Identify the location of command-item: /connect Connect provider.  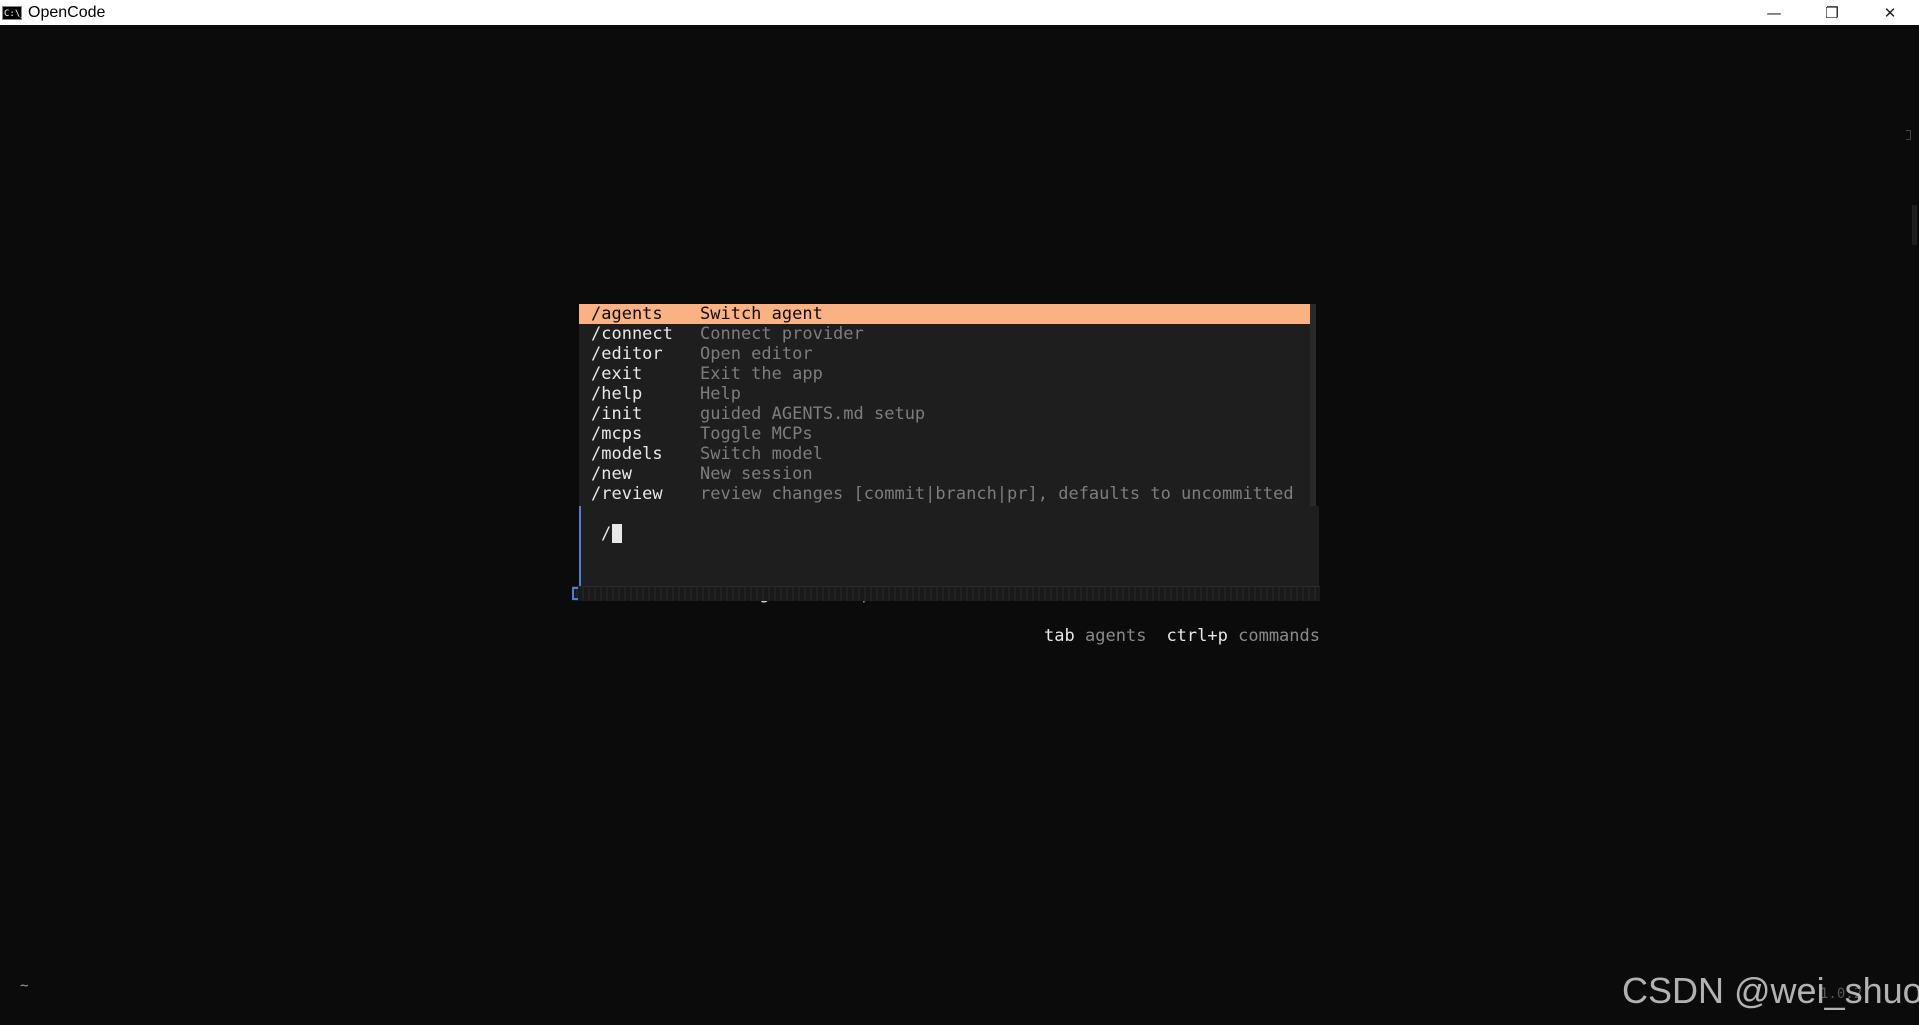
(944, 334).